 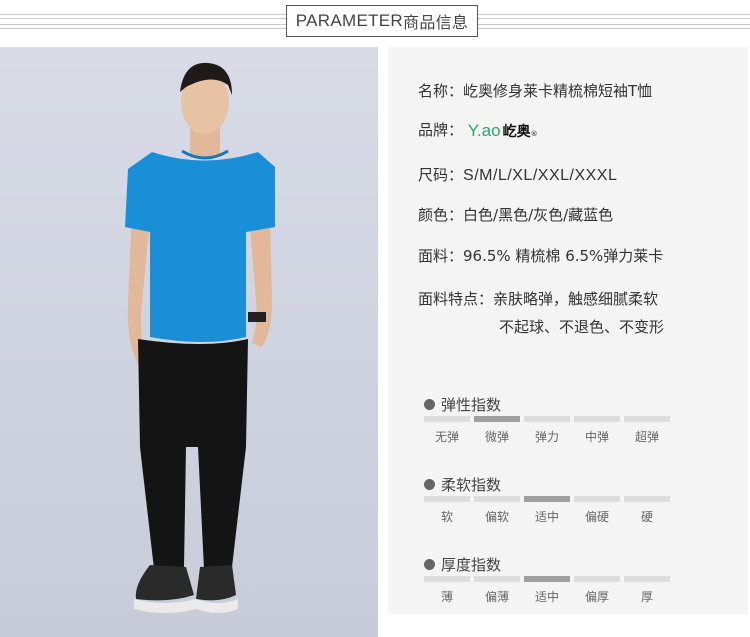 I want to click on scale-cell: 偏薄, so click(x=497, y=590).